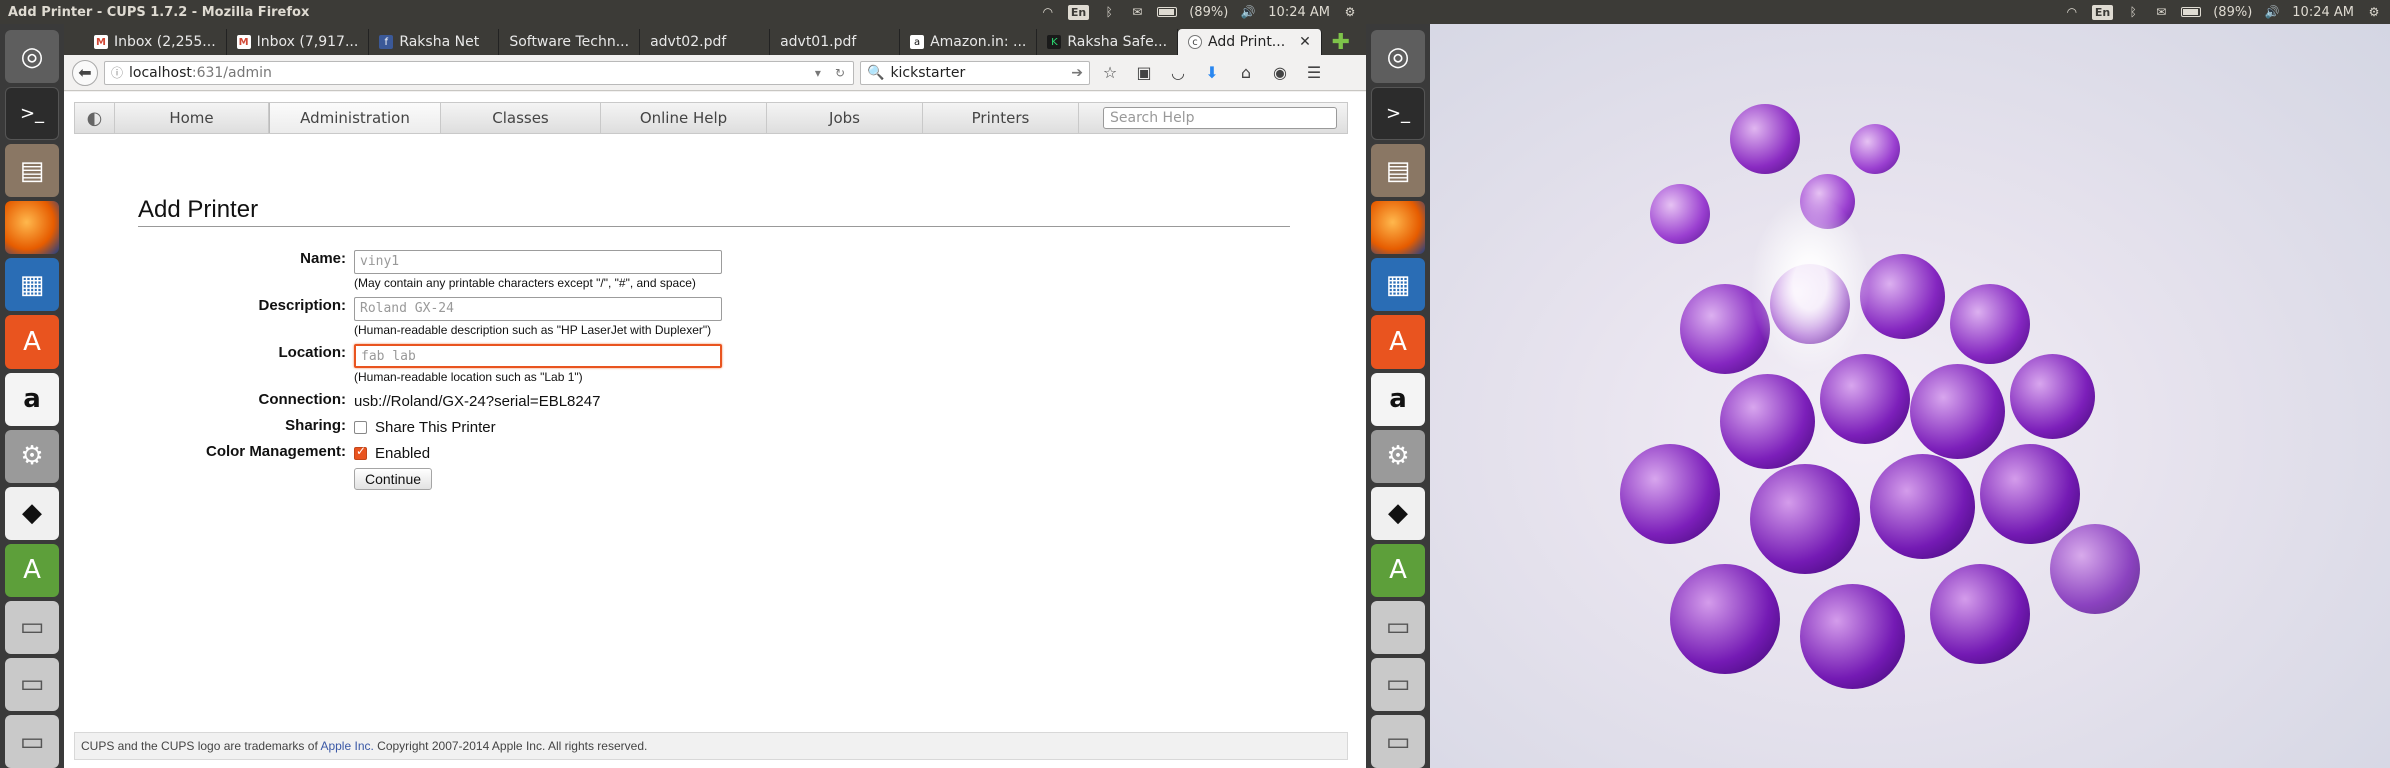 The height and width of the screenshot is (768, 2390). I want to click on menu-icon: ☰, so click(1314, 73).